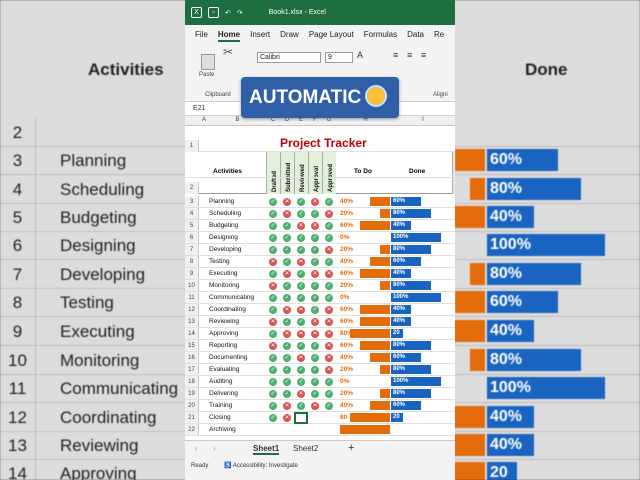 Image resolution: width=640 pixels, height=480 pixels. Describe the element at coordinates (192, 309) in the screenshot. I see `row-number: 12` at that location.